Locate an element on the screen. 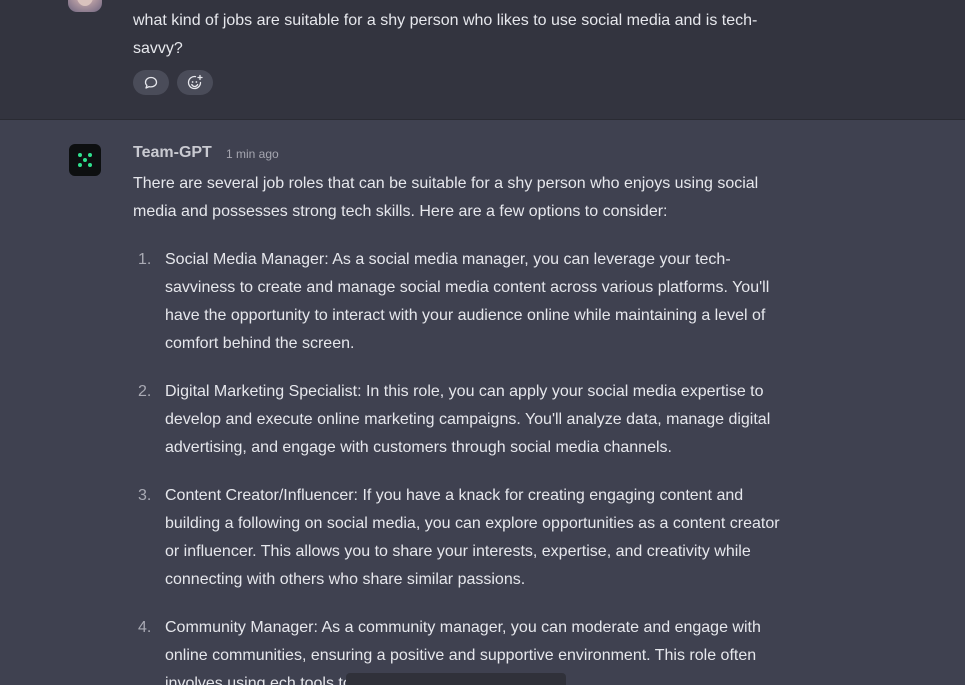  list-item-number: 3. is located at coordinates (145, 495).